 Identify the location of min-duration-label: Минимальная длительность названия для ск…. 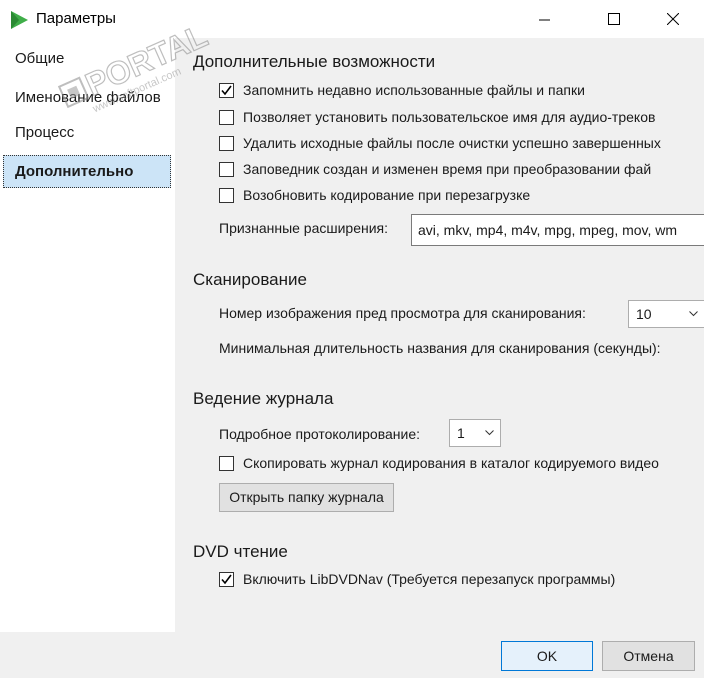
(440, 348).